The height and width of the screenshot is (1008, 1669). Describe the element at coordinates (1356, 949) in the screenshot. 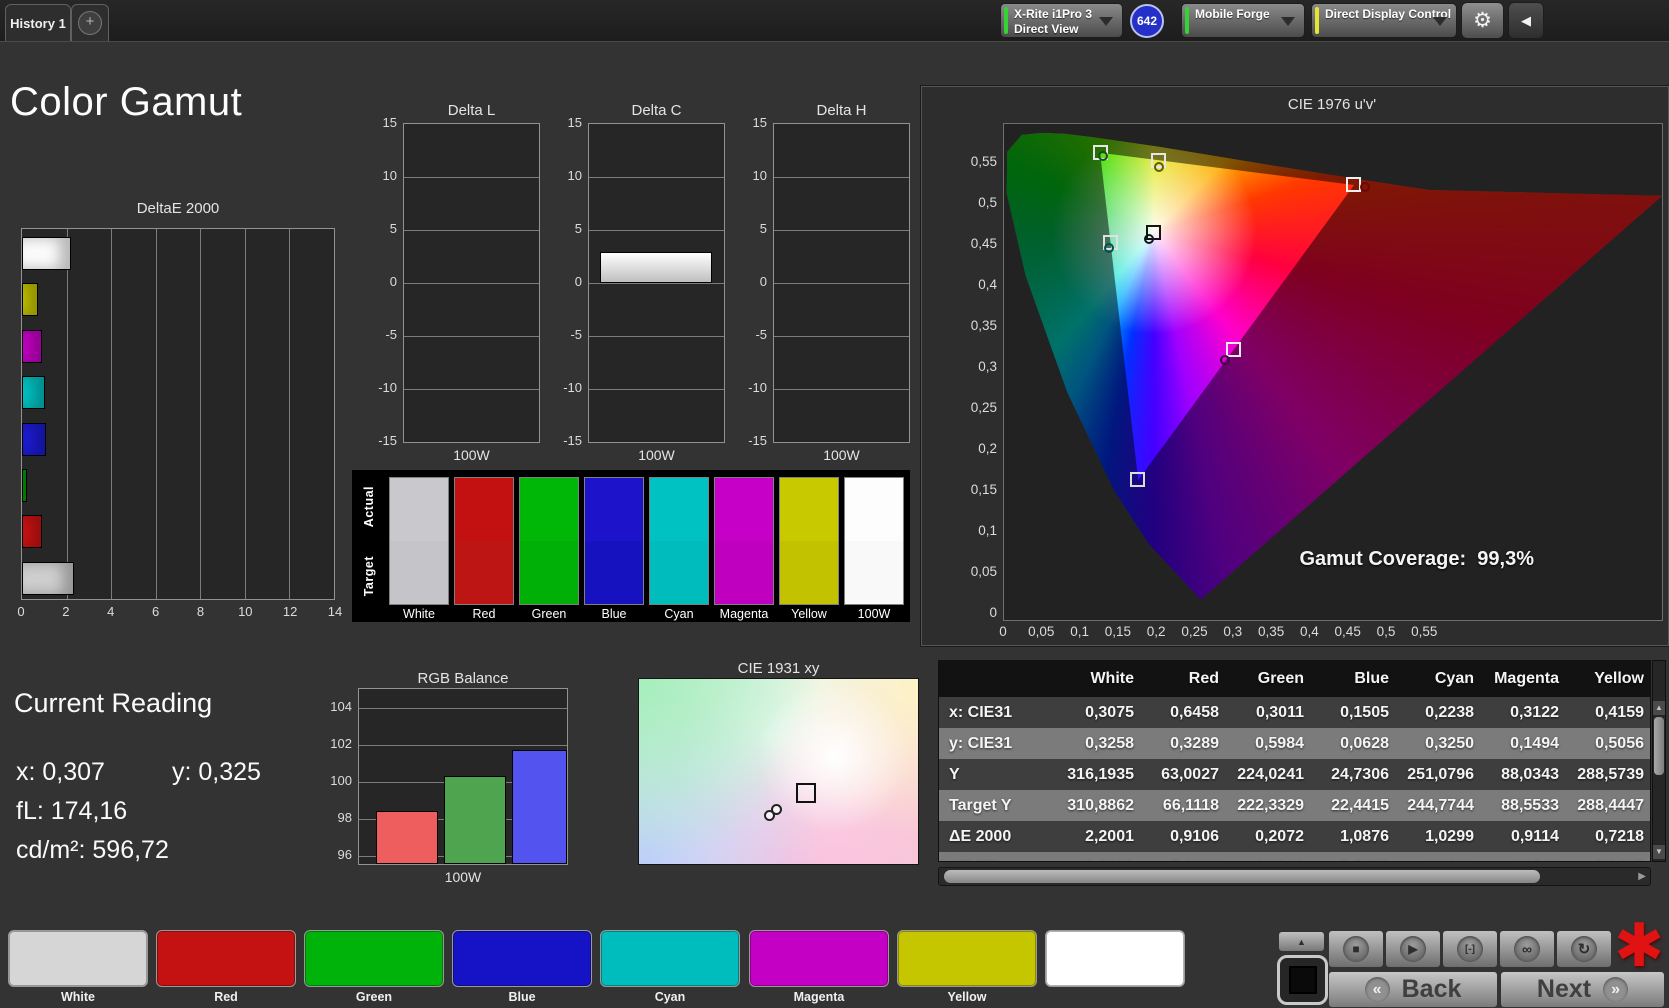

I see `stop-button: ■` at that location.